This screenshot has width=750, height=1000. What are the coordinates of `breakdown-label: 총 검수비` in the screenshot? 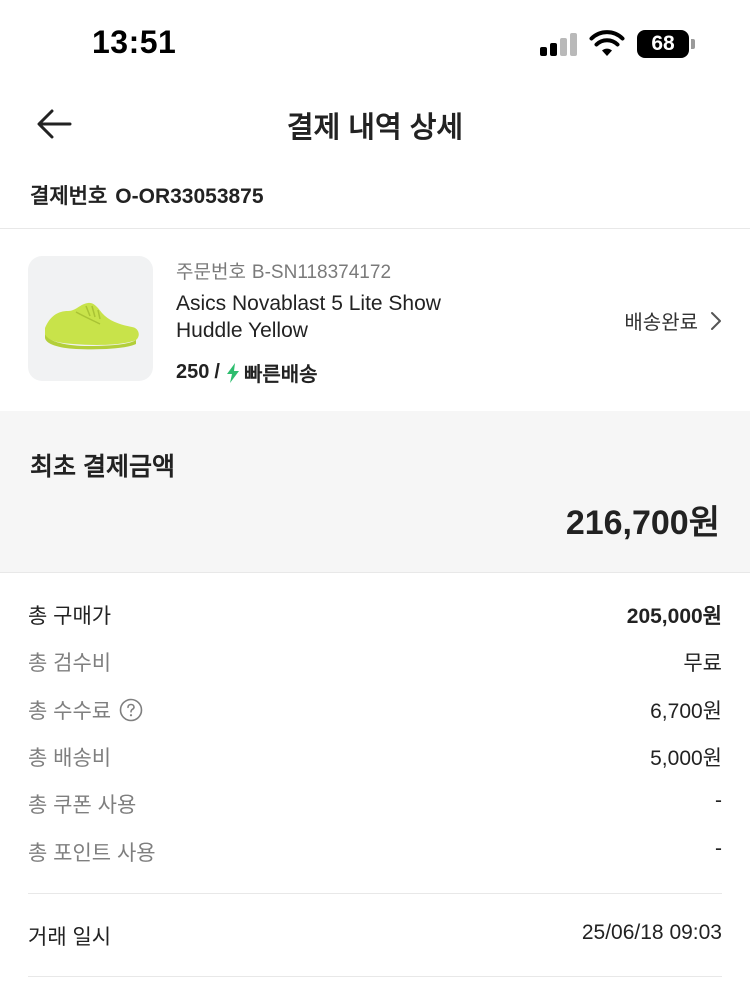 It's located at (70, 663).